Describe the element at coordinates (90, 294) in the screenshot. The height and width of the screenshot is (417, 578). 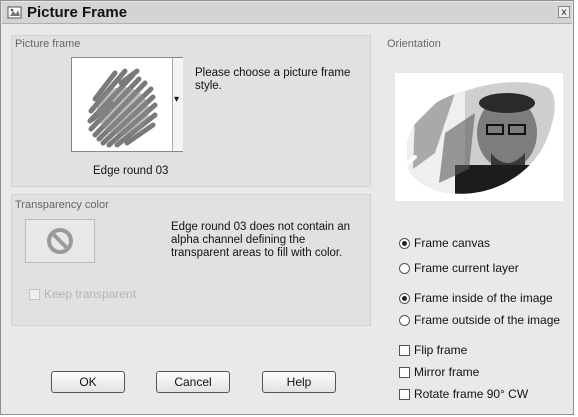
I see `keep-transparent-label: Keep transparent` at that location.